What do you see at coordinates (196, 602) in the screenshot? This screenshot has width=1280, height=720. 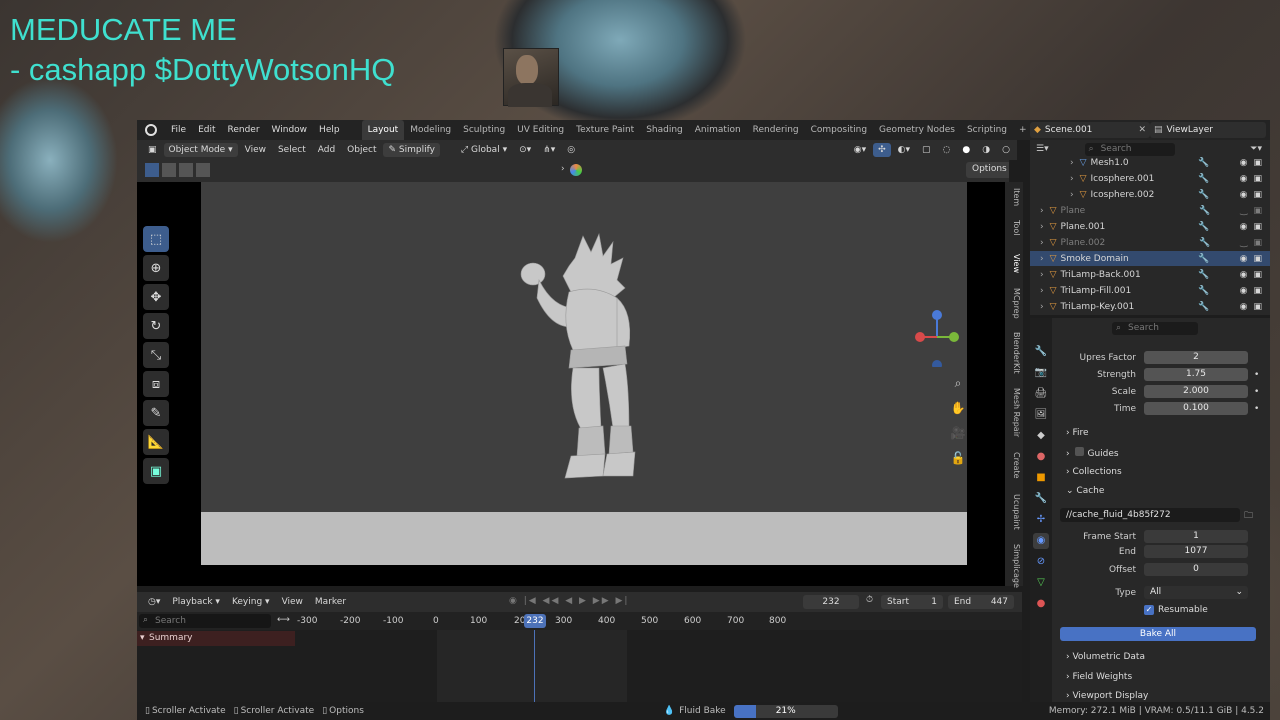 I see `playback-menu: Playback ▾` at bounding box center [196, 602].